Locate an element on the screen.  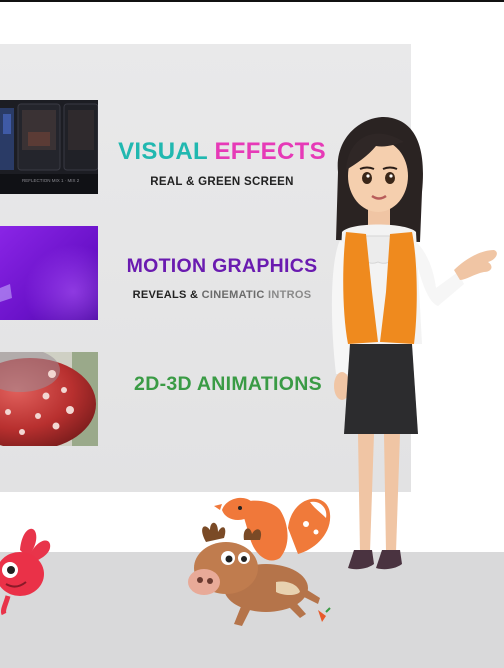
vfx-subtitle: REAL & GREEN SCREEN is located at coordinates (222, 182).